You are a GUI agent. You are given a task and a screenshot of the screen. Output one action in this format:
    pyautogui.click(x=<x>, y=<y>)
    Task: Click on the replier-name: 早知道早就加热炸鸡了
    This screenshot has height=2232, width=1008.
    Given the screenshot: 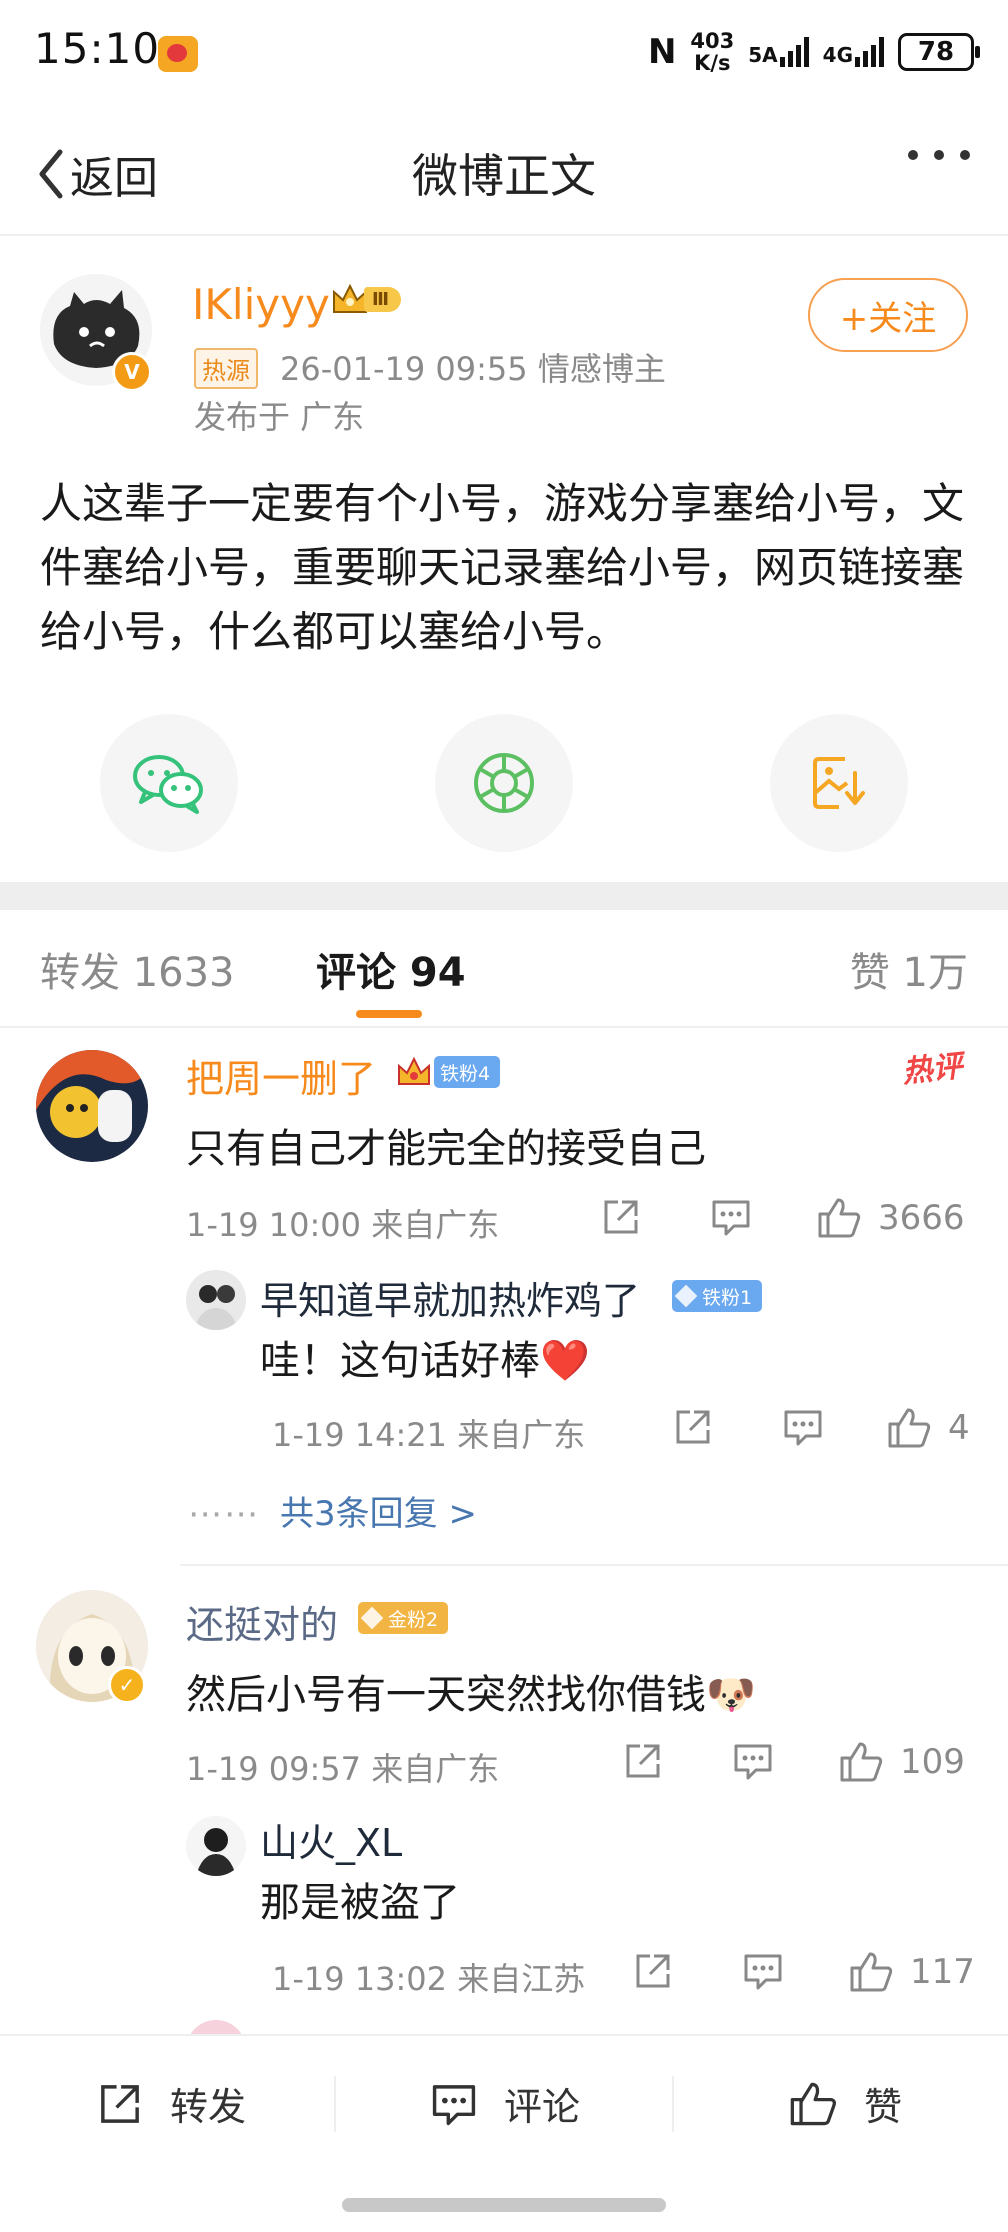 What is the action you would take?
    pyautogui.click(x=450, y=1297)
    